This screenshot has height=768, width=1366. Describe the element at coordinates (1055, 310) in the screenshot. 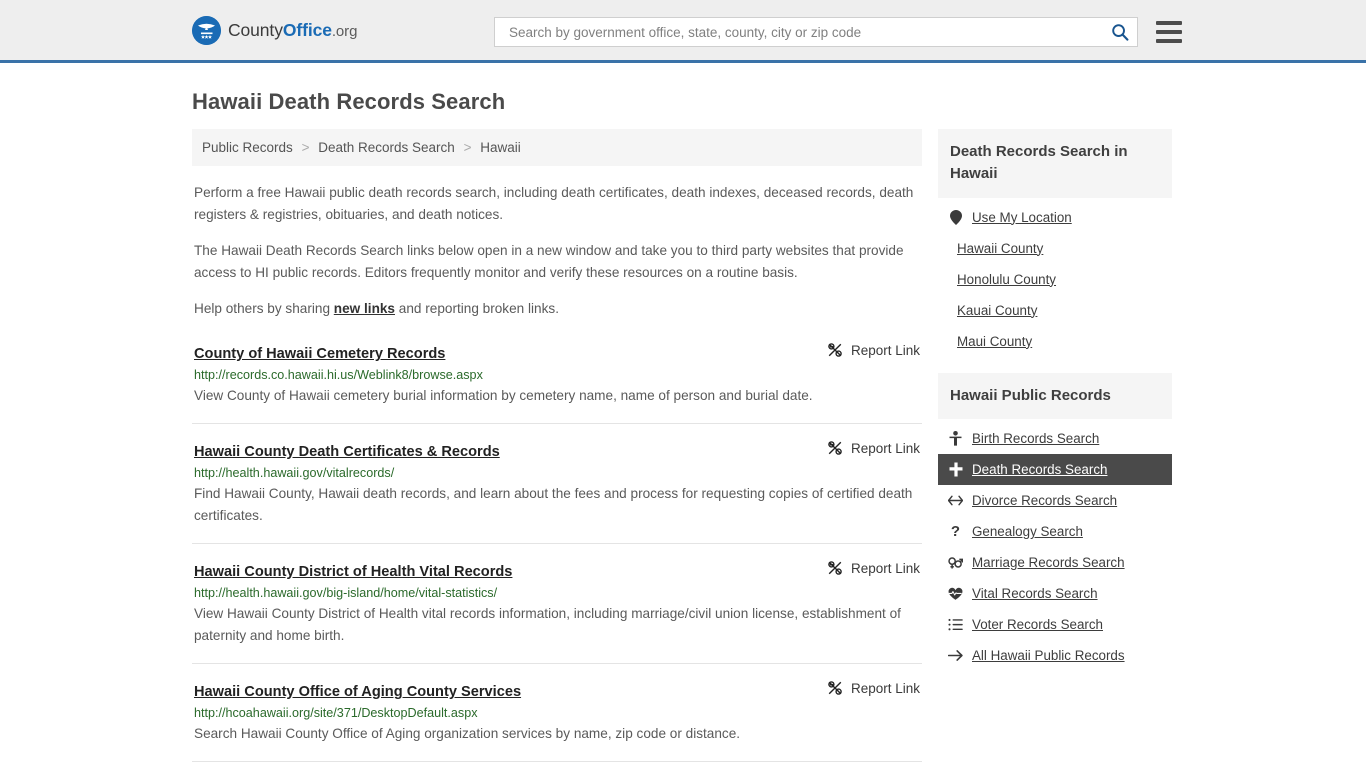

I see `sidebar-item-kauai-county: Kauai County` at that location.